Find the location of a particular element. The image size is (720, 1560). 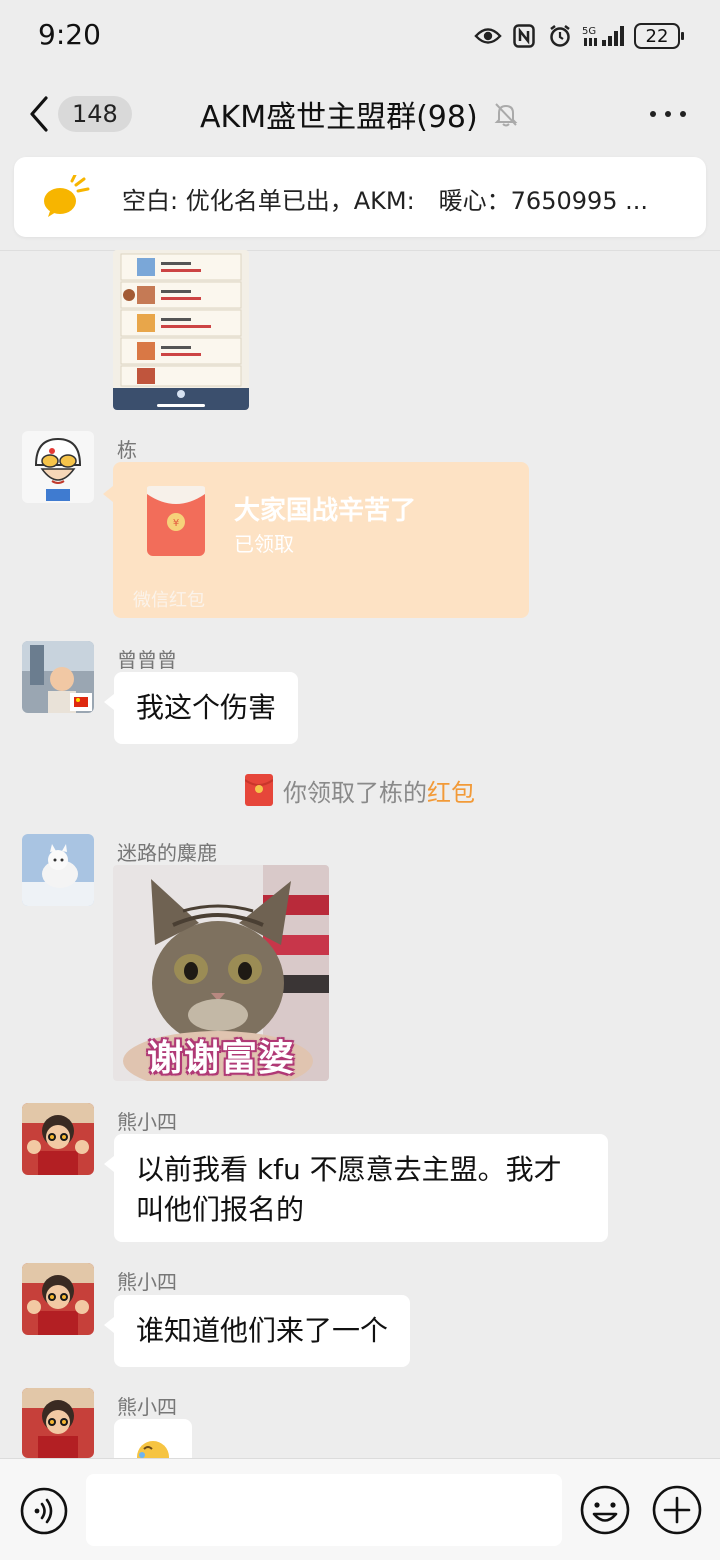

image-message-thumbnail is located at coordinates (181, 330).